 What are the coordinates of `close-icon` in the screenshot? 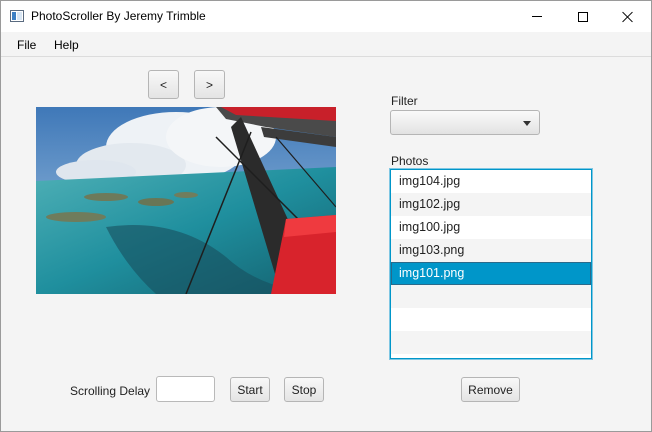 It's located at (628, 17).